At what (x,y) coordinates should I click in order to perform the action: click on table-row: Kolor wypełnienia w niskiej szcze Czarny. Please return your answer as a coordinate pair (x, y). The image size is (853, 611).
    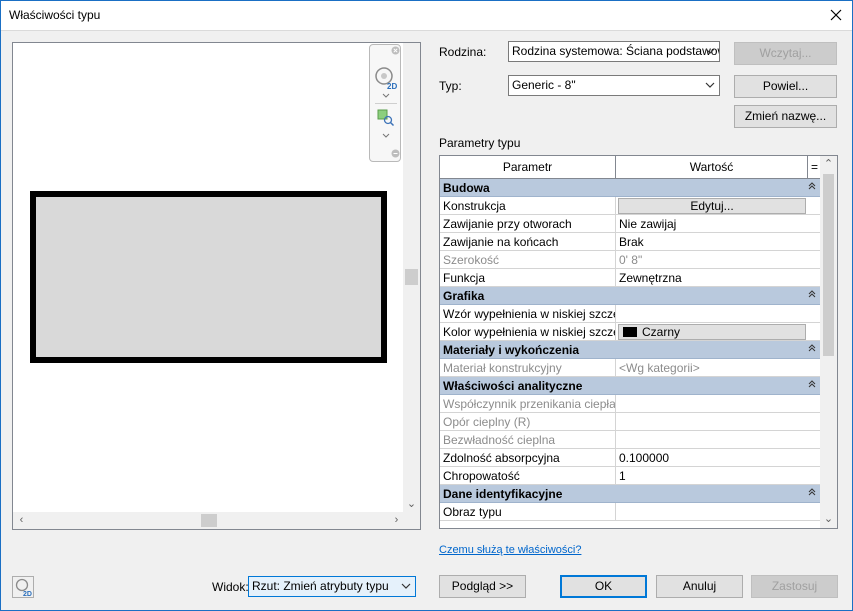
    Looking at the image, I should click on (630, 332).